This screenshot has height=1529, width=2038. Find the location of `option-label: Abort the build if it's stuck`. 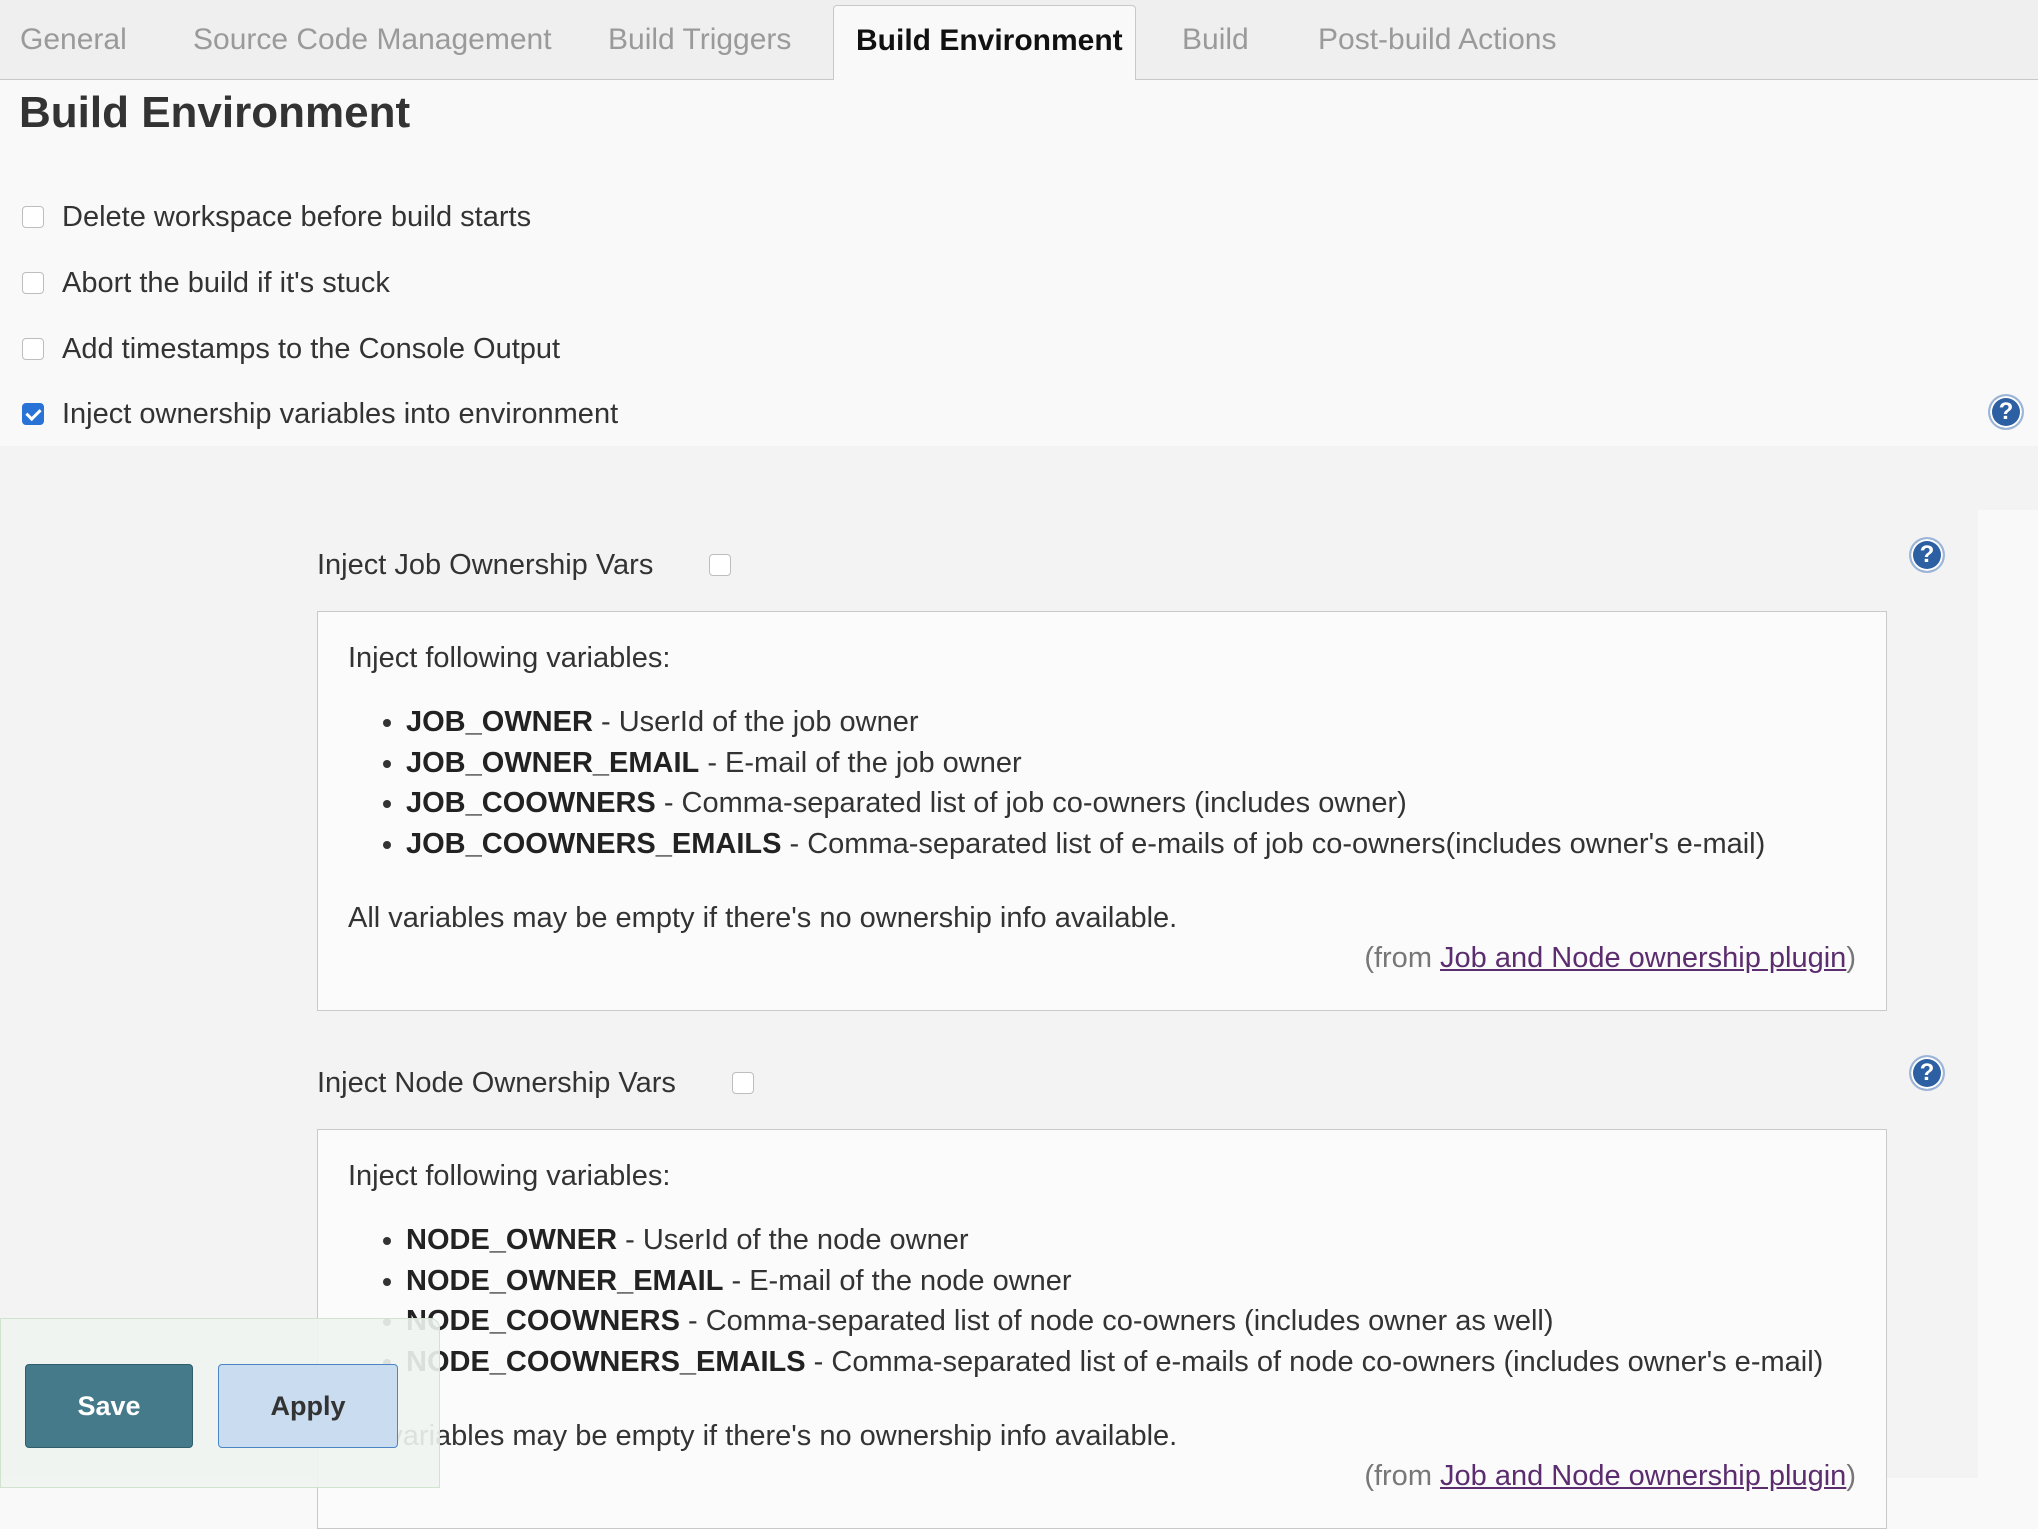

option-label: Abort the build if it's stuck is located at coordinates (226, 282).